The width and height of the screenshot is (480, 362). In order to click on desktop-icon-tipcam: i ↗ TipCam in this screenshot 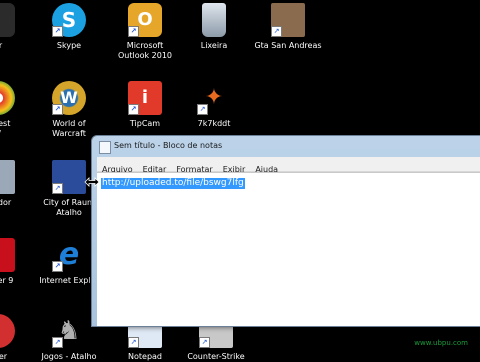, I will do `click(145, 105)`.